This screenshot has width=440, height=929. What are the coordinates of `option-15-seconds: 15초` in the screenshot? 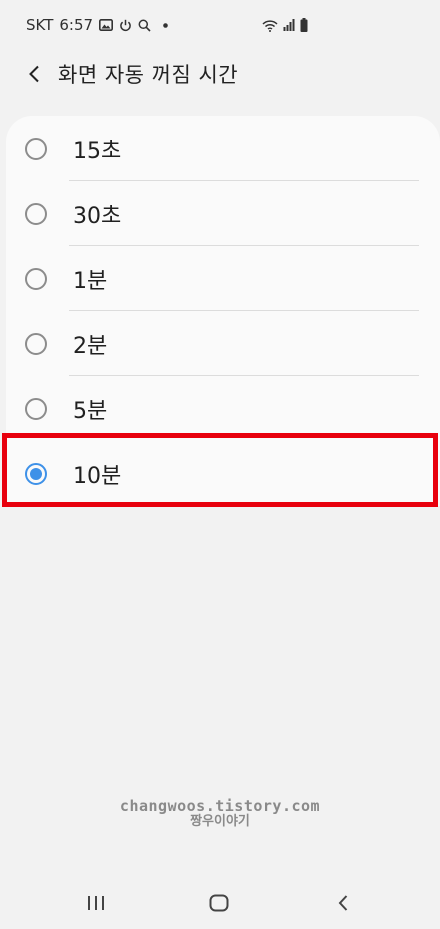 It's located at (223, 148).